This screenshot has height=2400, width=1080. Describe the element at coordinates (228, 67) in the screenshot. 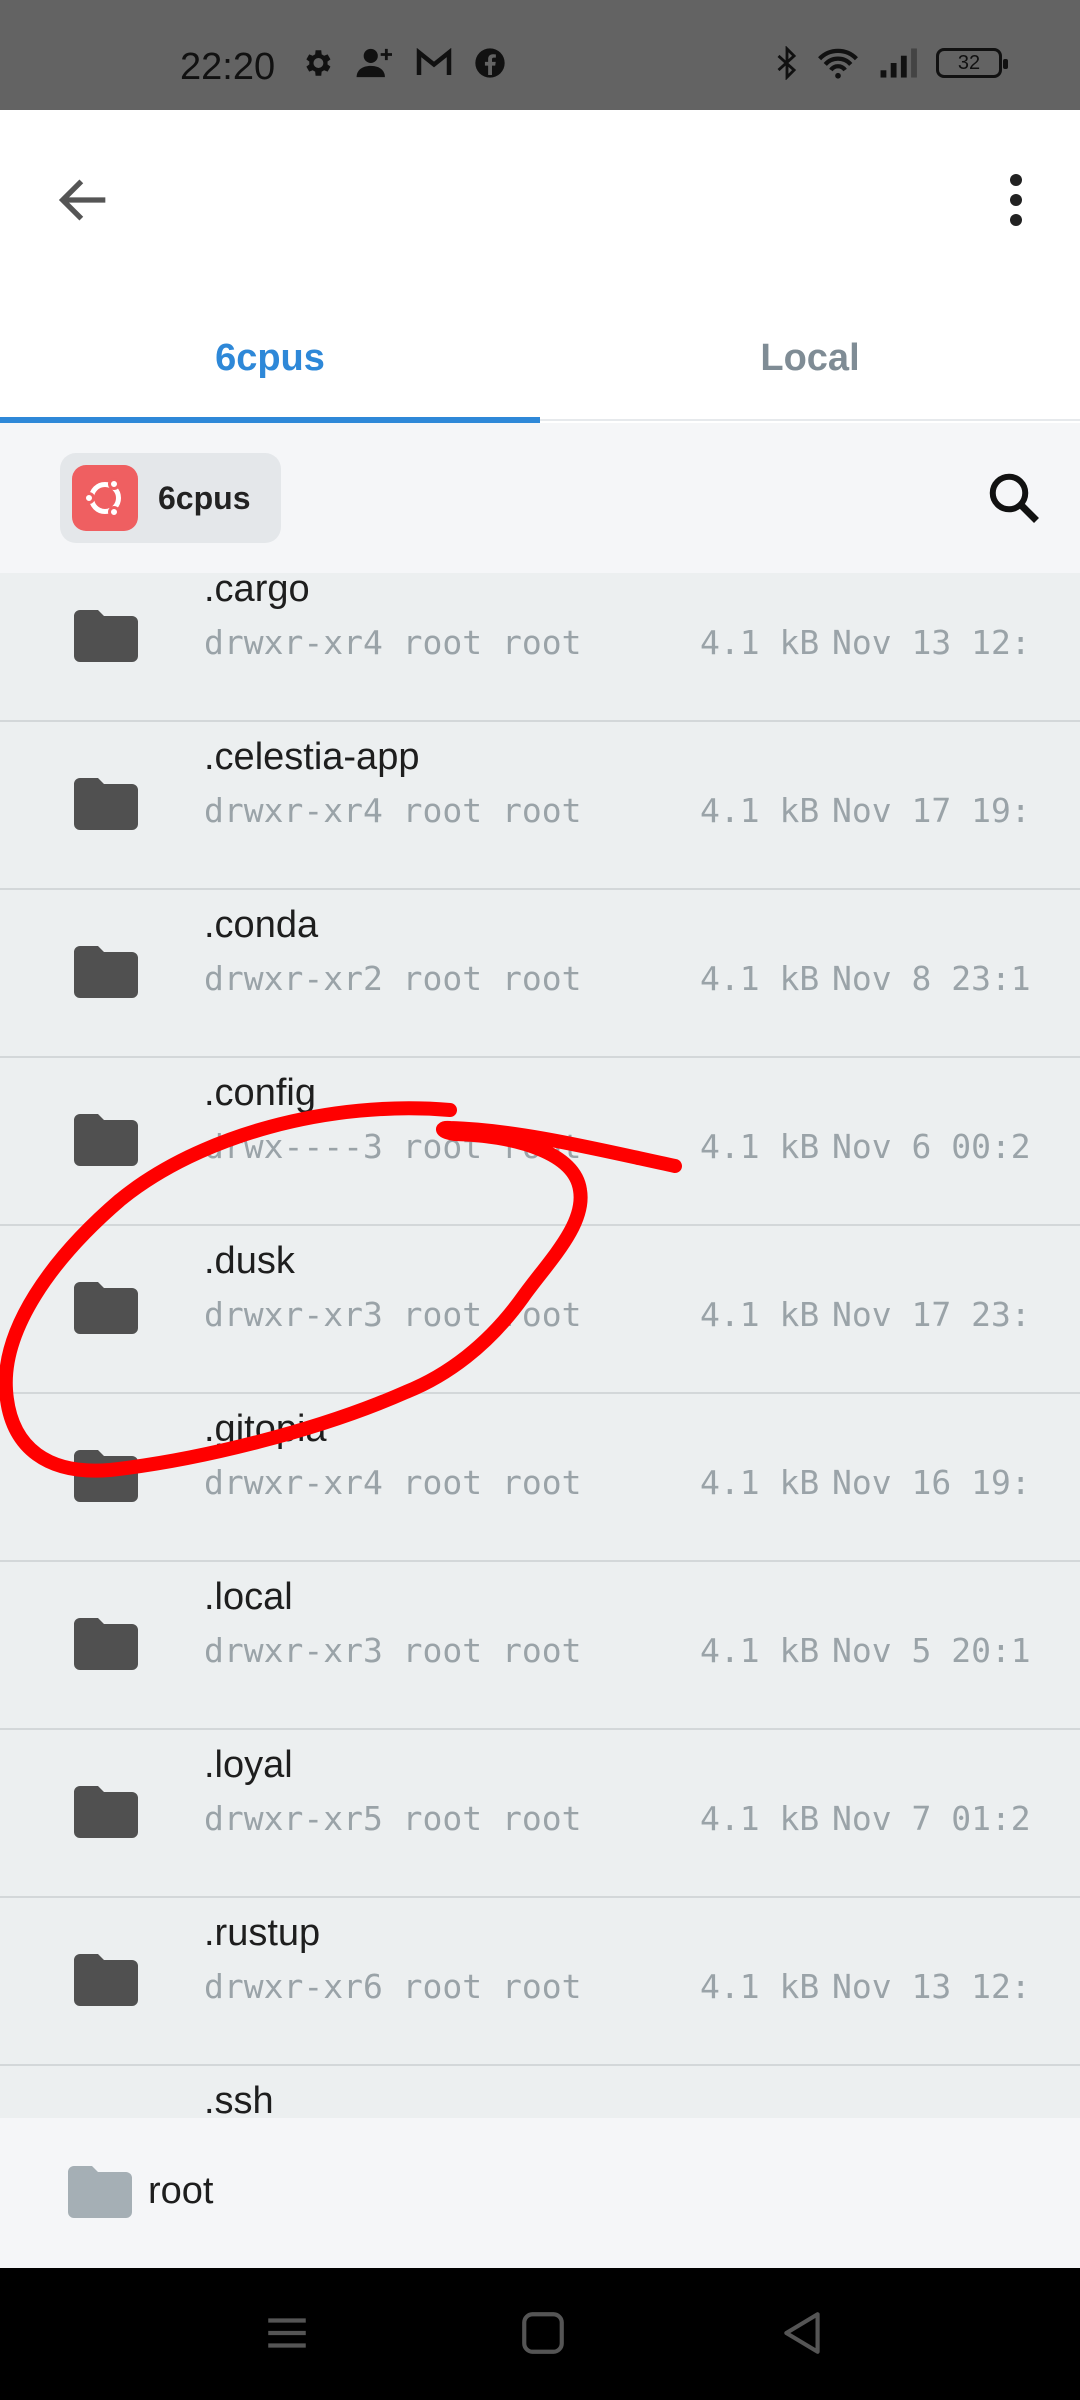

I see `status-time: 22:20` at that location.